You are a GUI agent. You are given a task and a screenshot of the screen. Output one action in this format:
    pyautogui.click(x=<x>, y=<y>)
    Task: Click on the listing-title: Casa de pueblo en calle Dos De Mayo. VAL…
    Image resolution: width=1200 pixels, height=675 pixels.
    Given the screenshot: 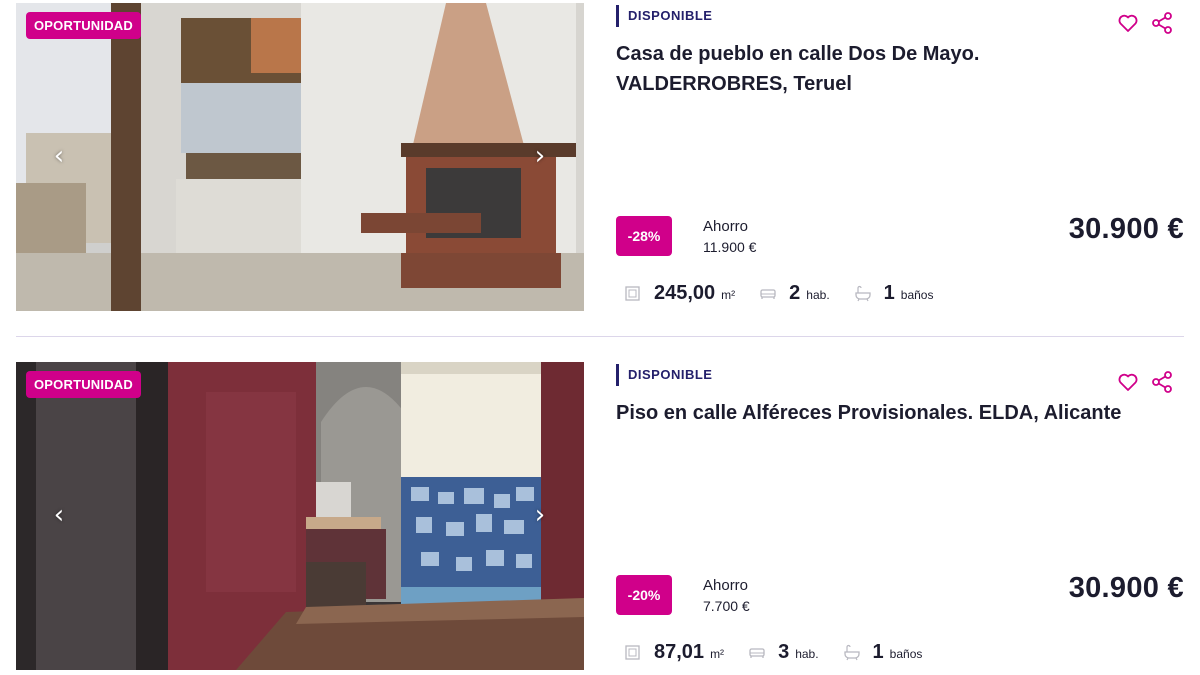 What is the action you would take?
    pyautogui.click(x=866, y=69)
    